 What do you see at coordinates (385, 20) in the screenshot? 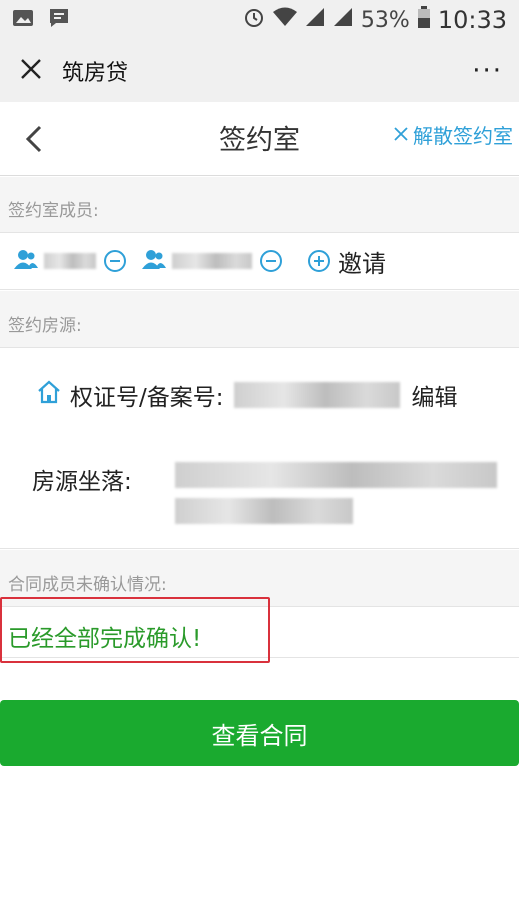
I see `battery-percent: 53%` at bounding box center [385, 20].